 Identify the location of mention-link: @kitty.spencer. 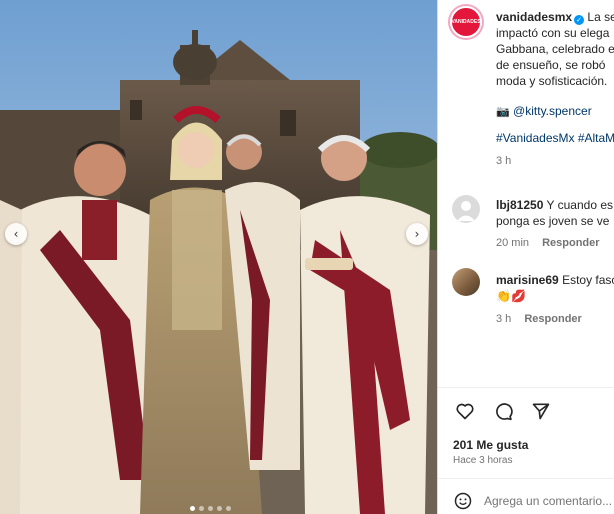
(552, 111).